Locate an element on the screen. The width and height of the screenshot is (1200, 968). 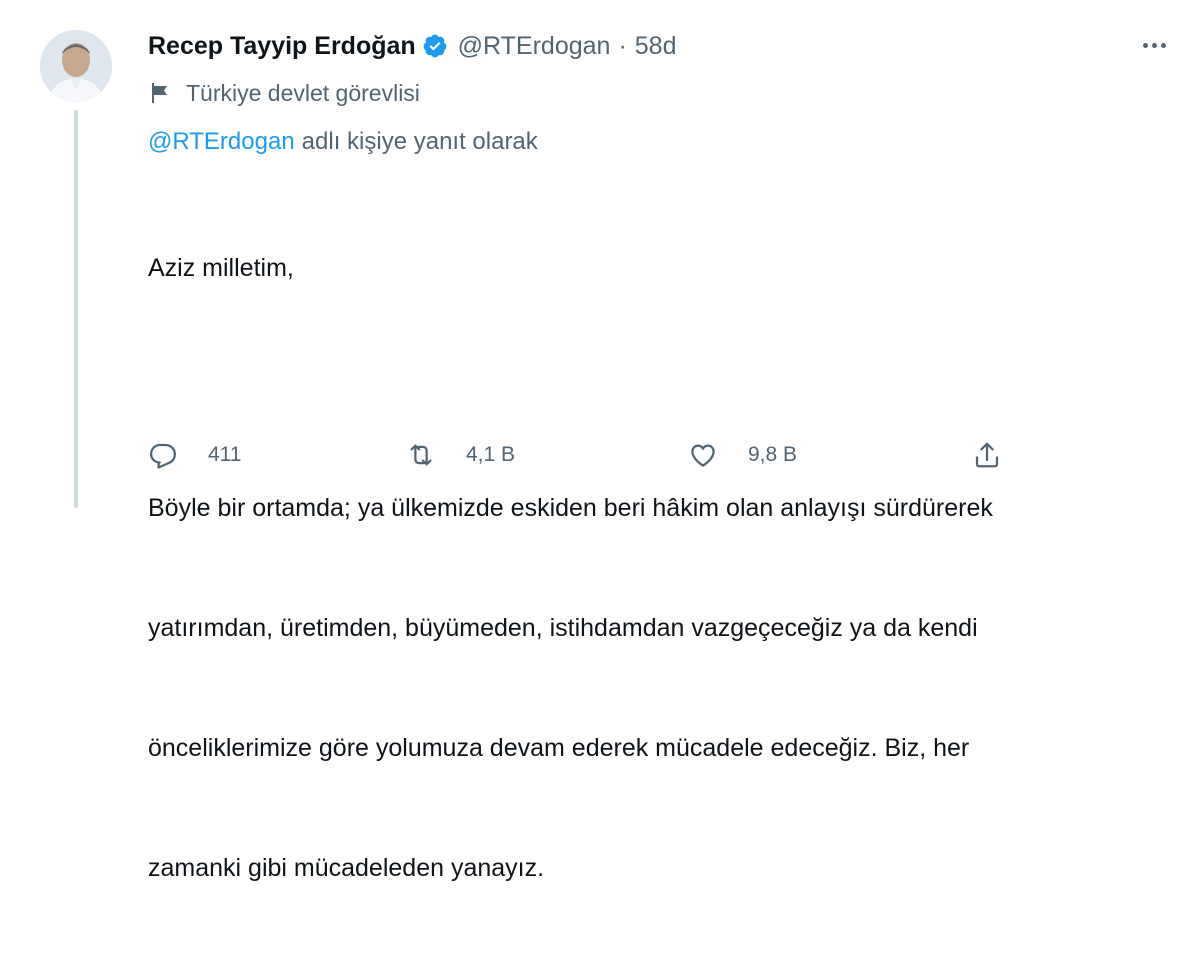
heart-icon is located at coordinates (703, 455).